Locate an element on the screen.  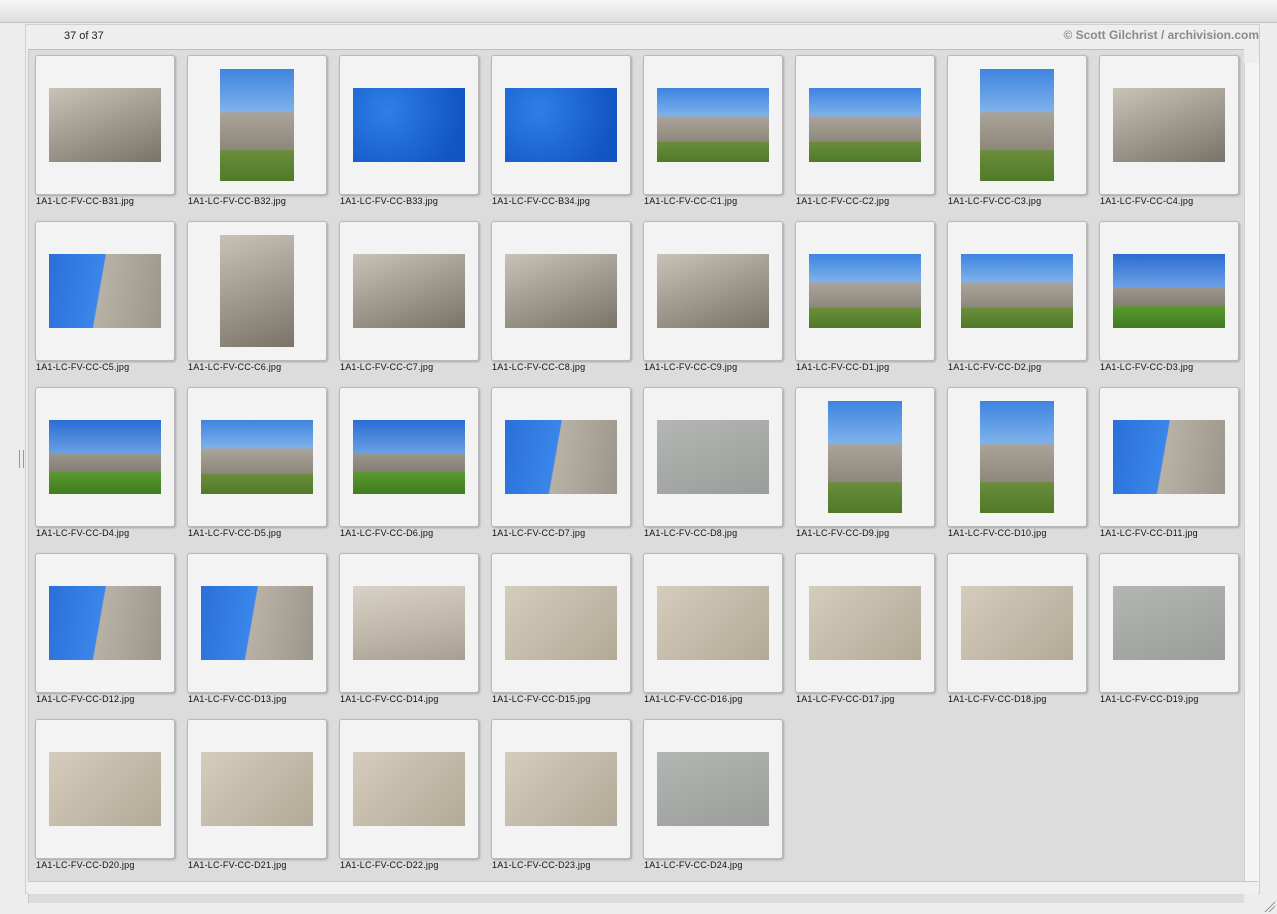
thumbnail-item: 1A1-LC-FV-CC-C9.jpg is located at coordinates (717, 304).